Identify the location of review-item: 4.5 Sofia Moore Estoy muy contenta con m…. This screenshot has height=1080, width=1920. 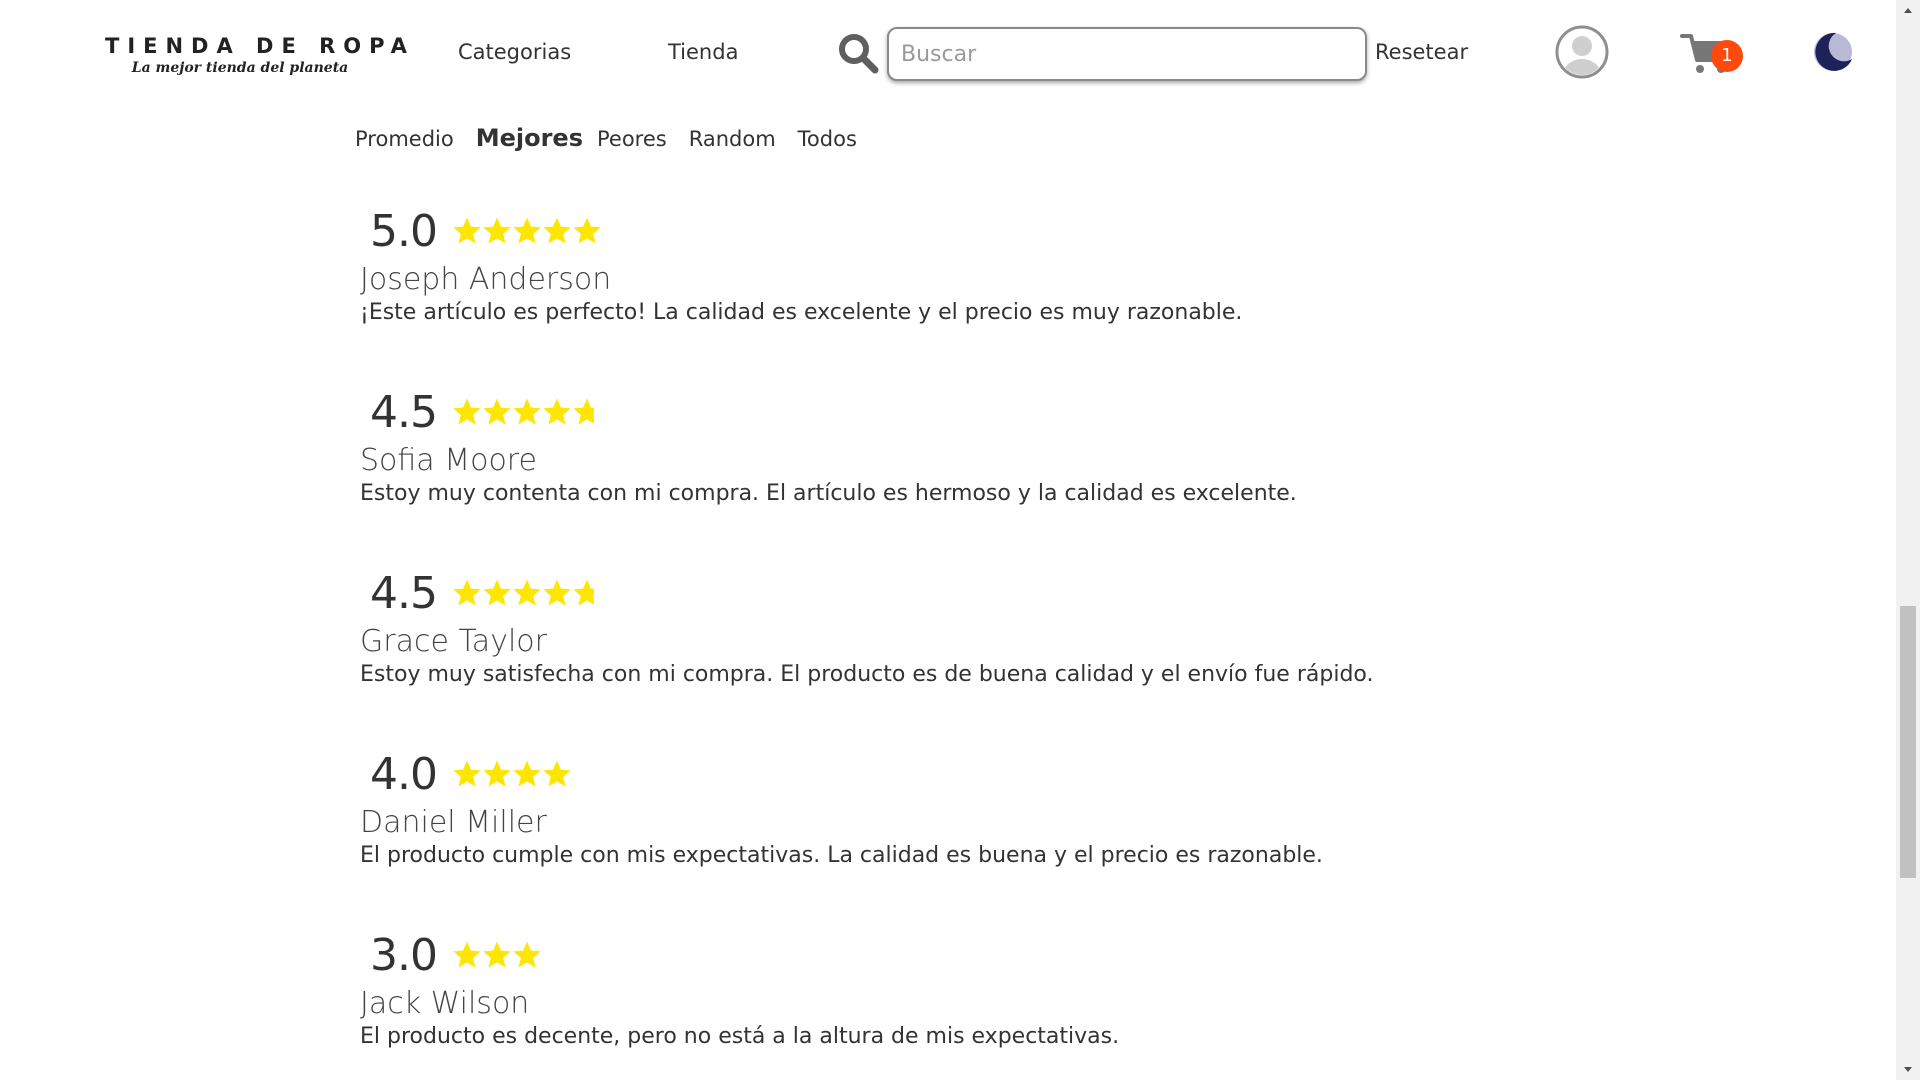
(1060, 471).